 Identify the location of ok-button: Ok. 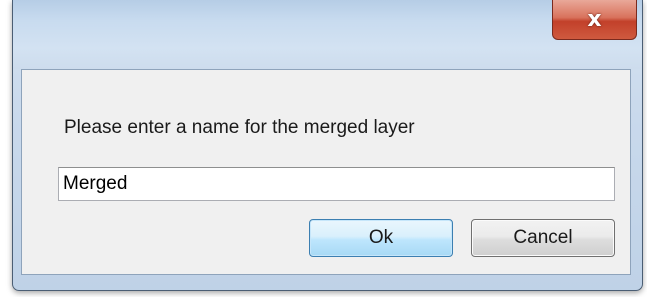
(381, 238).